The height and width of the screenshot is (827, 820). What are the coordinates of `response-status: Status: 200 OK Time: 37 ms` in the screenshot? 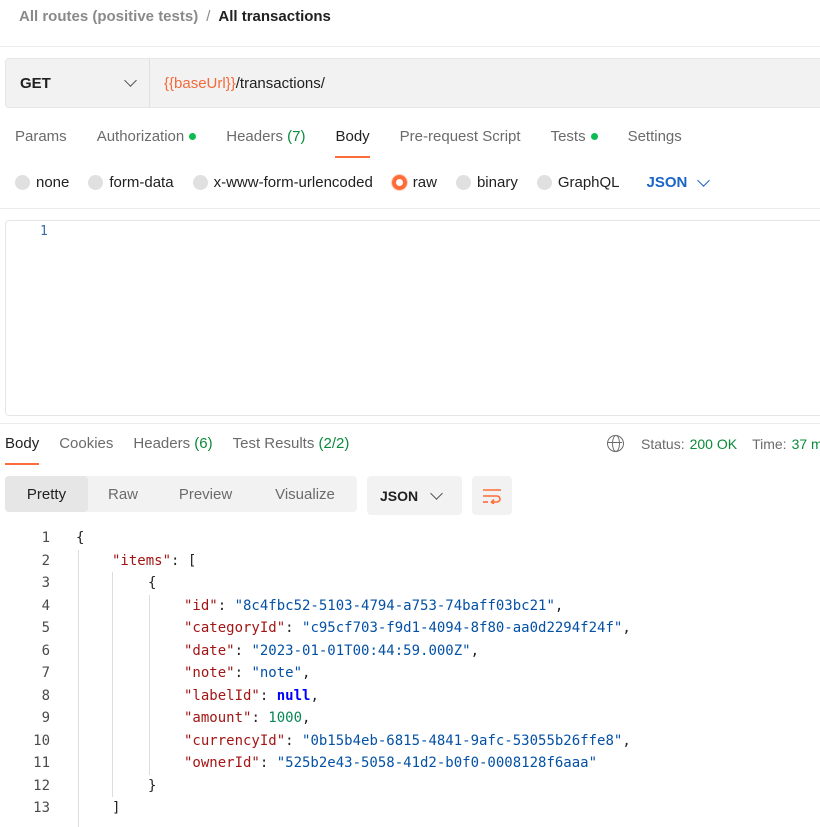 It's located at (713, 443).